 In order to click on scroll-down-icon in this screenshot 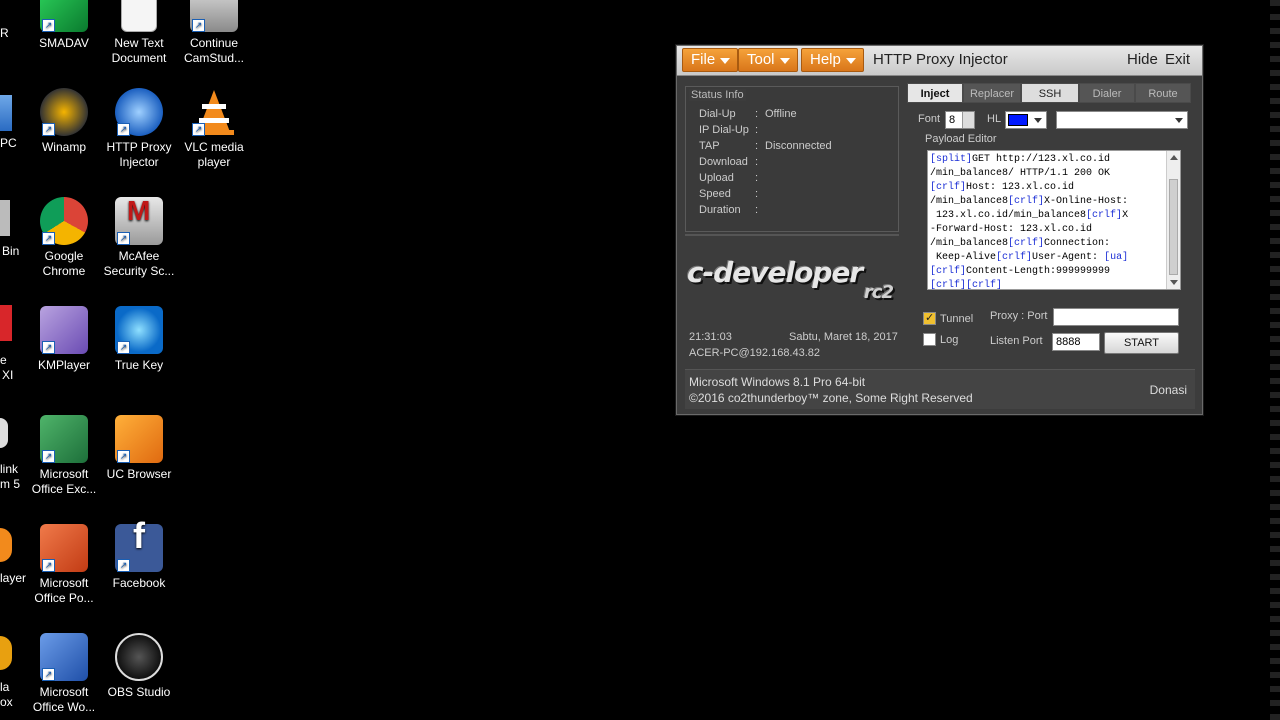, I will do `click(1174, 282)`.